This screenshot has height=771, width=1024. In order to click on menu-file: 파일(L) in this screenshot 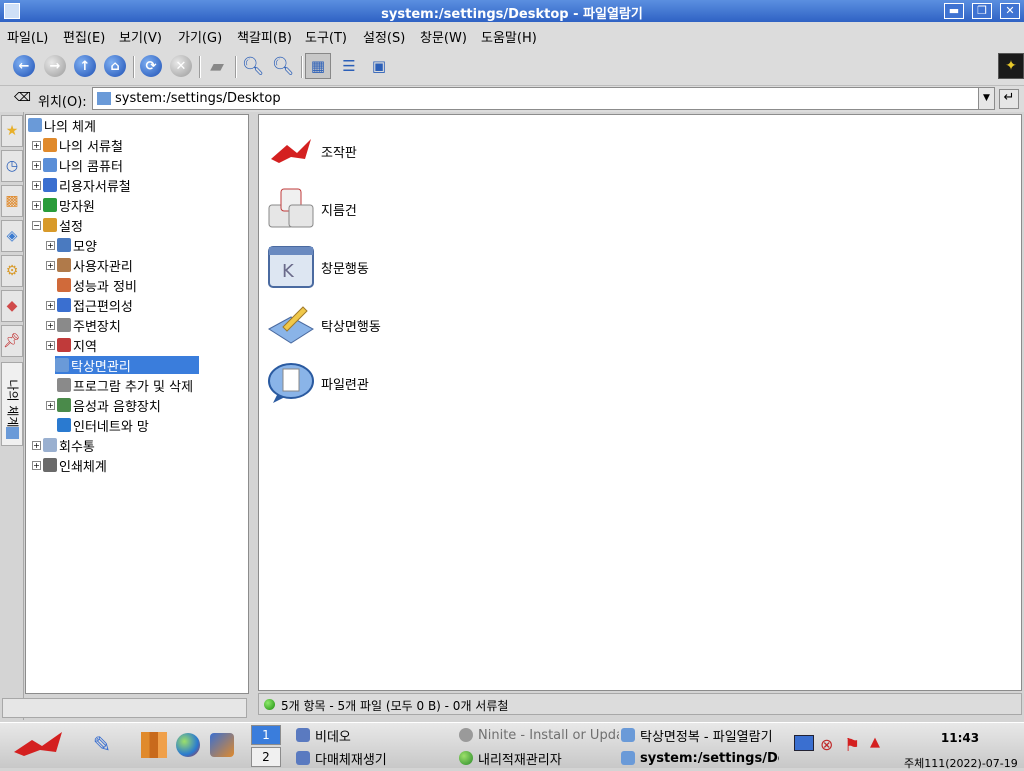, I will do `click(27, 36)`.